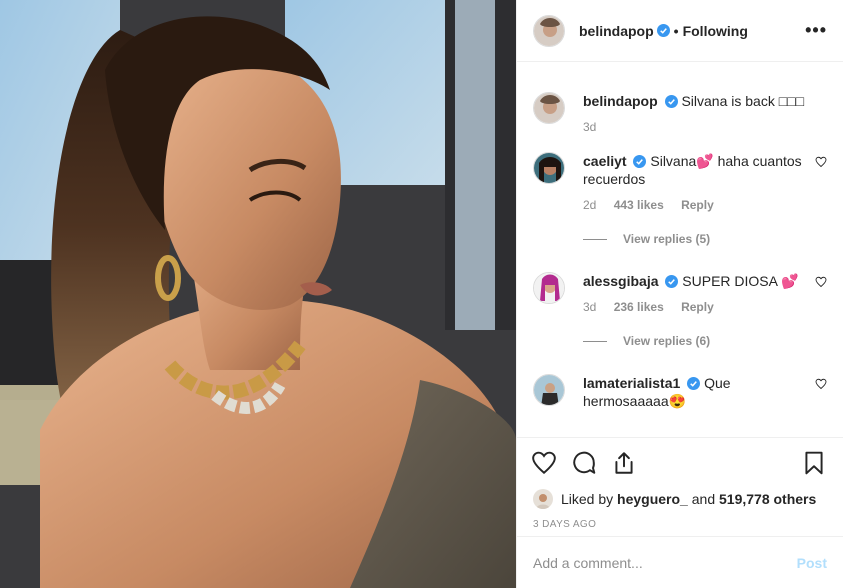  What do you see at coordinates (590, 205) in the screenshot?
I see `comment-time: 2d` at bounding box center [590, 205].